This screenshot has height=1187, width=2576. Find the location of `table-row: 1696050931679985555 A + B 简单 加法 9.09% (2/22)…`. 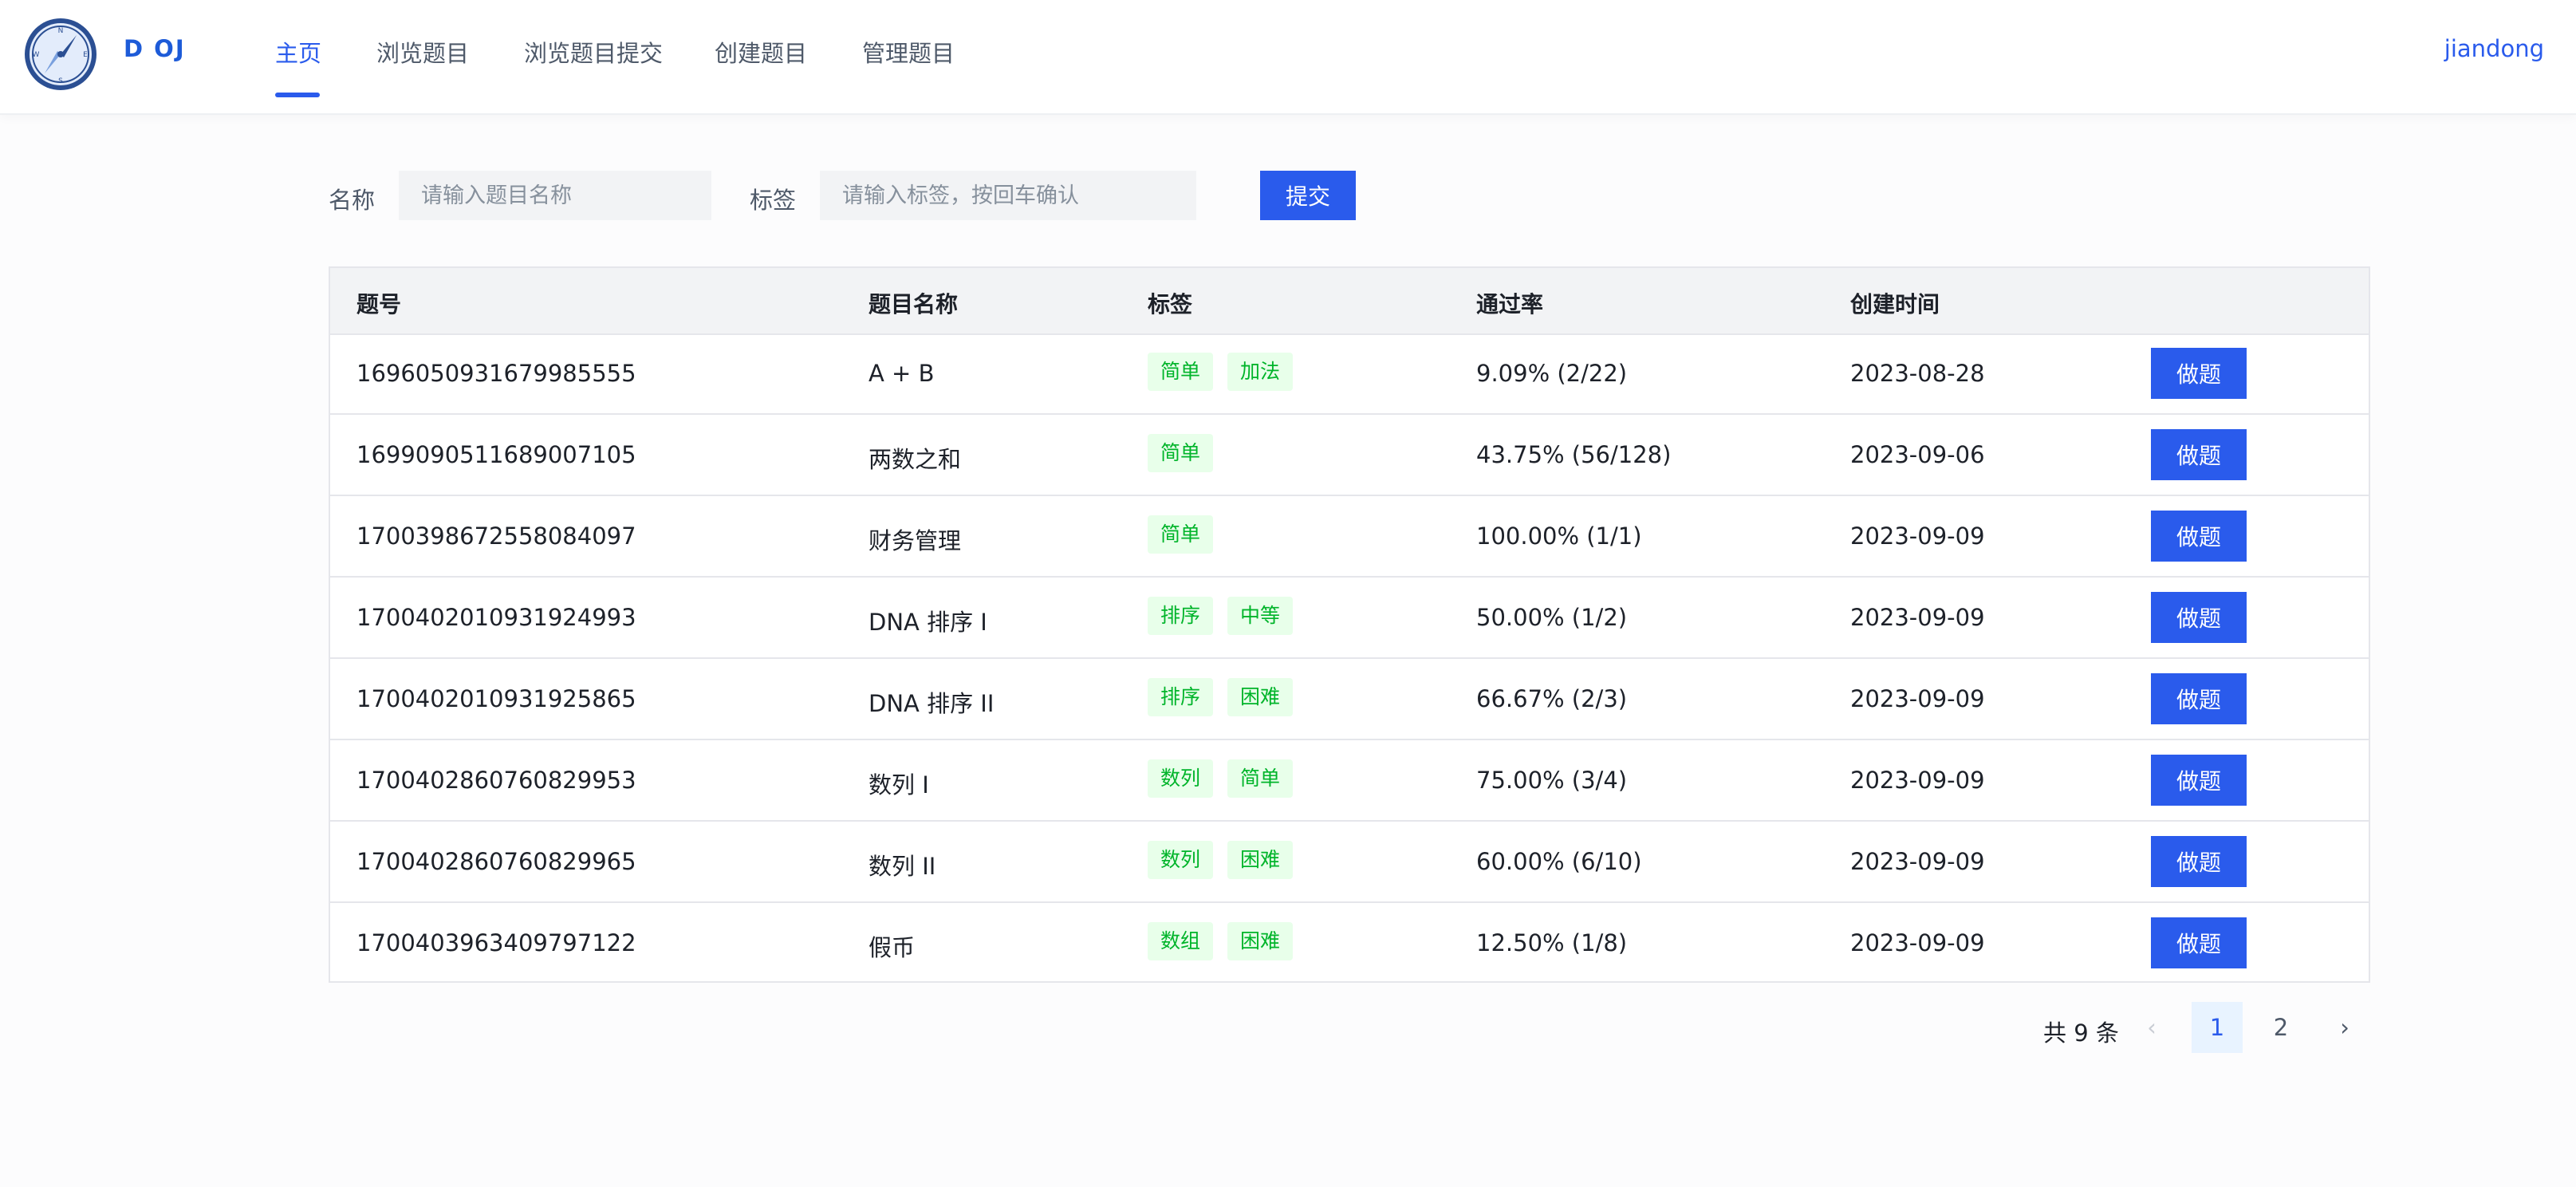

table-row: 1696050931679985555 A + B 简单 加法 9.09% (2/22)… is located at coordinates (1349, 374).